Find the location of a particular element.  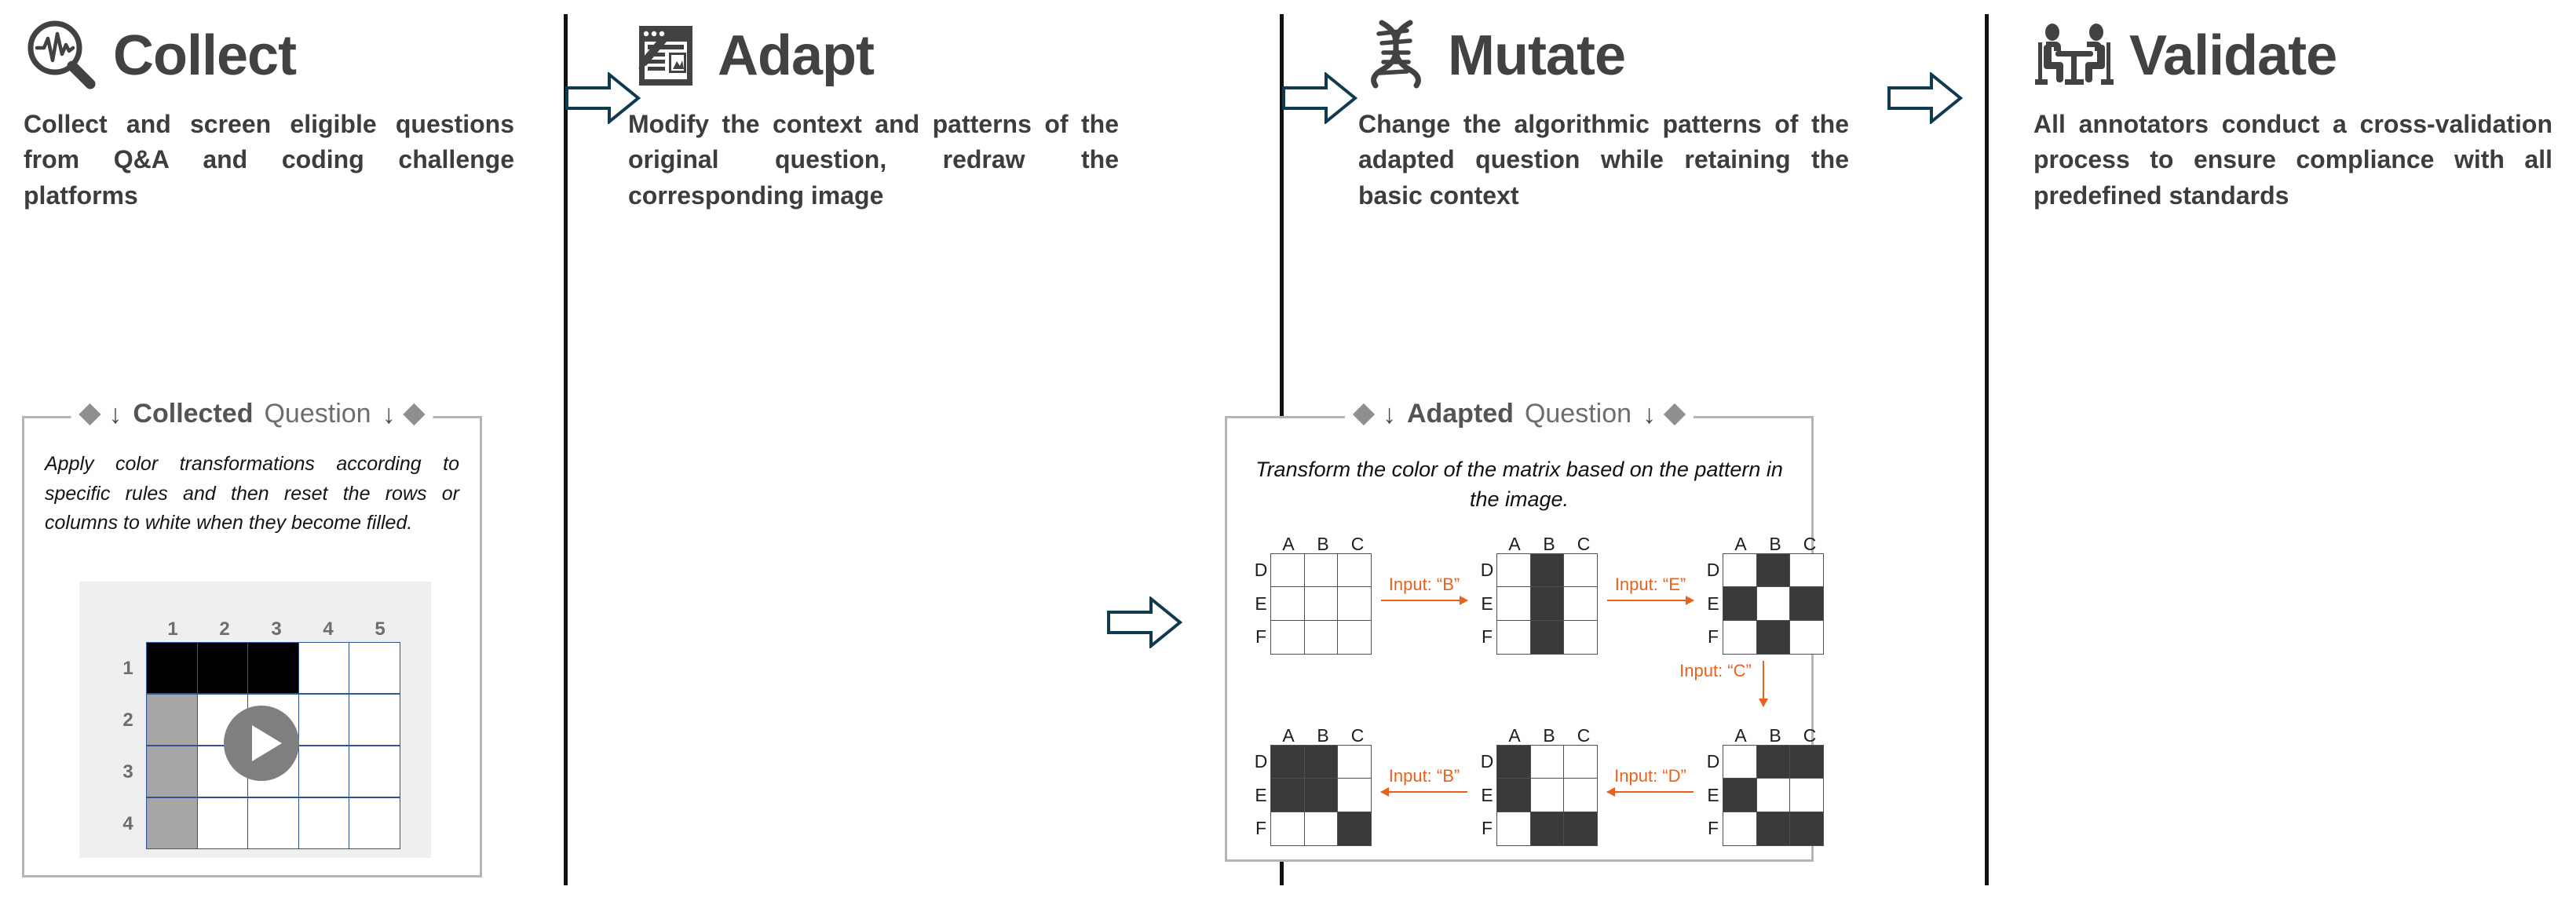

collected-question-label: ↓ Collected Question ↓ is located at coordinates (252, 414).